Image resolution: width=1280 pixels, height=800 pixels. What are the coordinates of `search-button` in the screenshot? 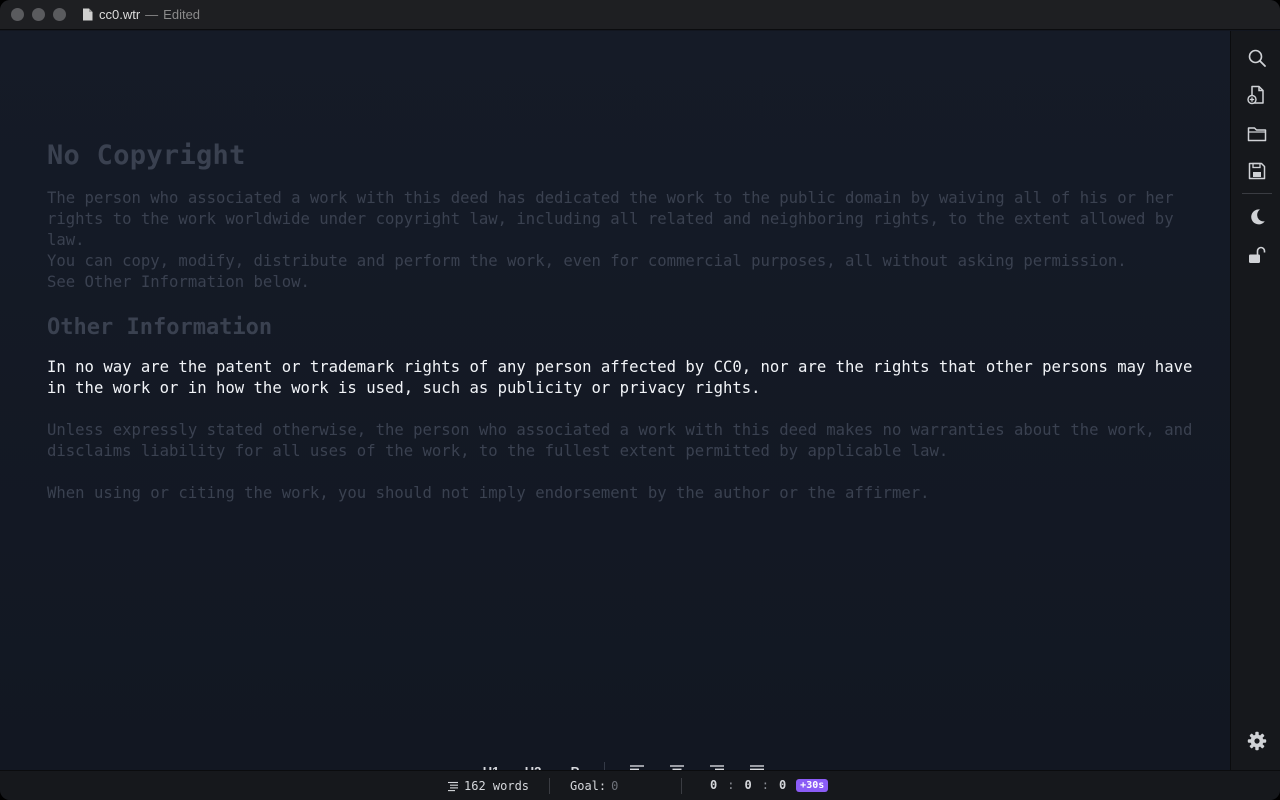 It's located at (1257, 58).